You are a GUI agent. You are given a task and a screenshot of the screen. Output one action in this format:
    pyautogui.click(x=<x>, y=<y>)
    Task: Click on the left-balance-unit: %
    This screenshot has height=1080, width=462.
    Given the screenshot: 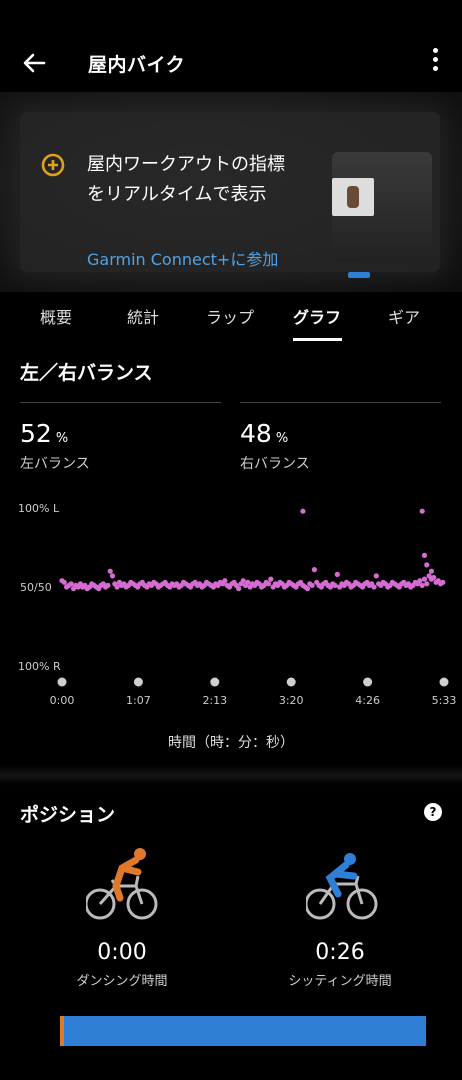 What is the action you would take?
    pyautogui.click(x=62, y=438)
    